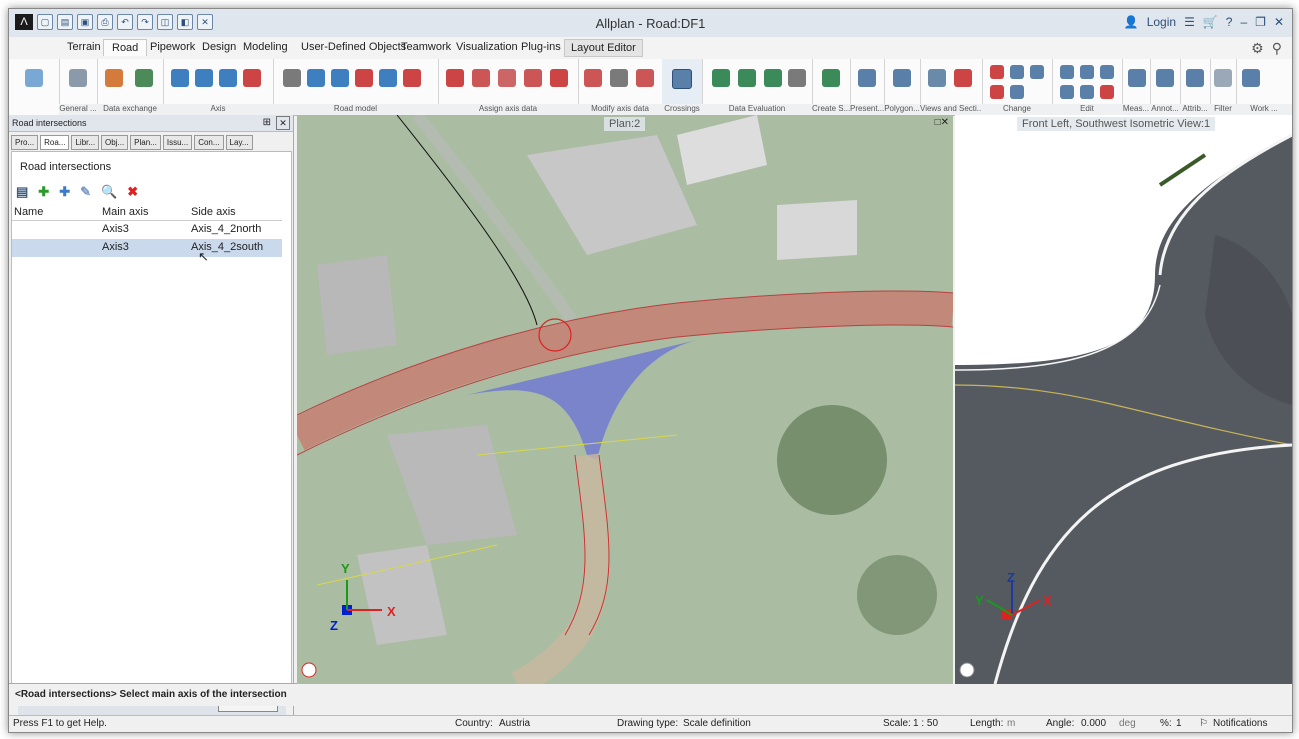 Image resolution: width=1299 pixels, height=739 pixels. What do you see at coordinates (364, 78) in the screenshot?
I see `road-lines-icon` at bounding box center [364, 78].